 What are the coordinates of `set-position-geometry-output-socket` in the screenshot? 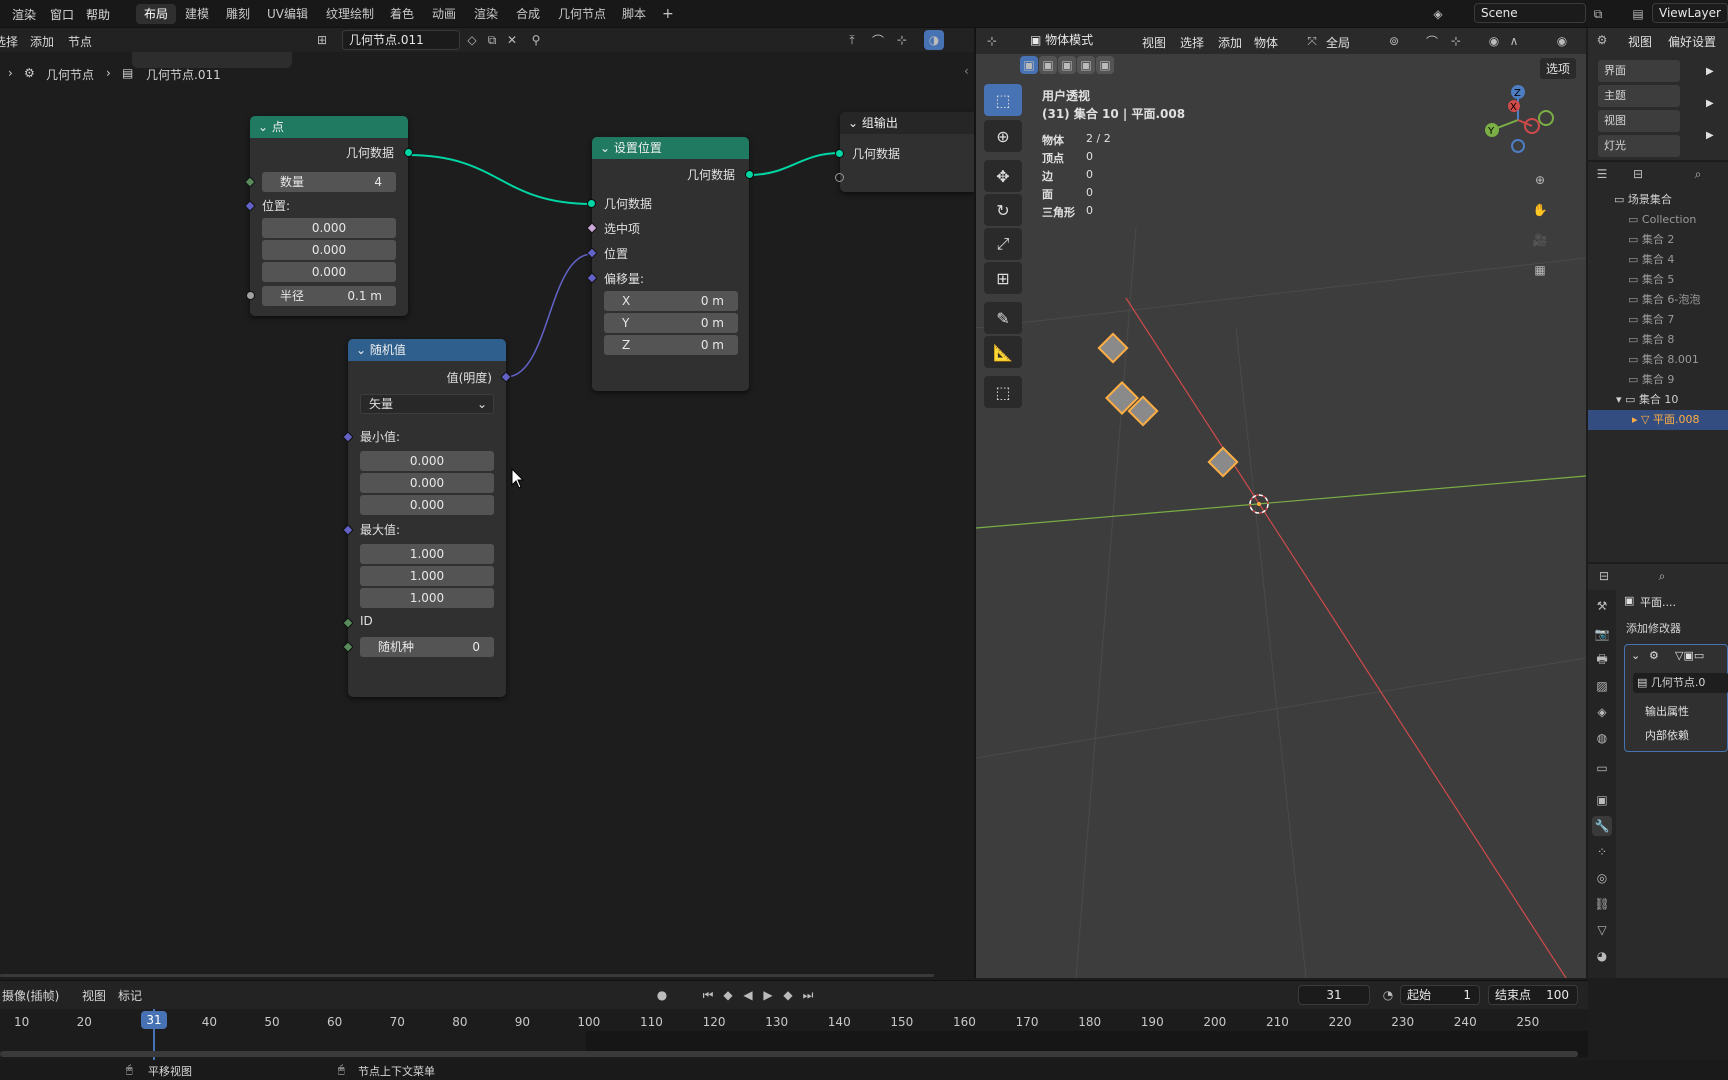 It's located at (749, 174).